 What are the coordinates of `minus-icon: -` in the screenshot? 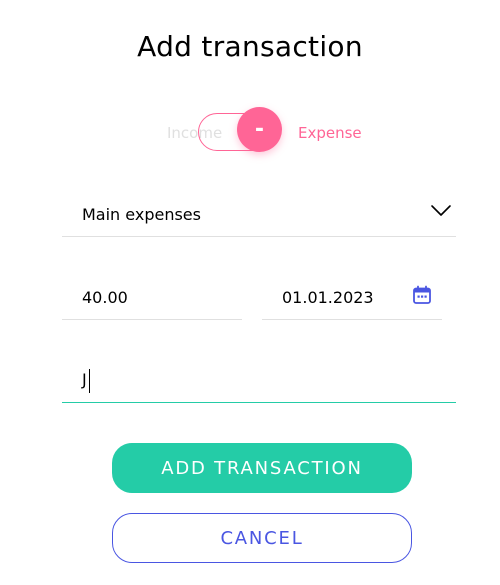 It's located at (259, 129).